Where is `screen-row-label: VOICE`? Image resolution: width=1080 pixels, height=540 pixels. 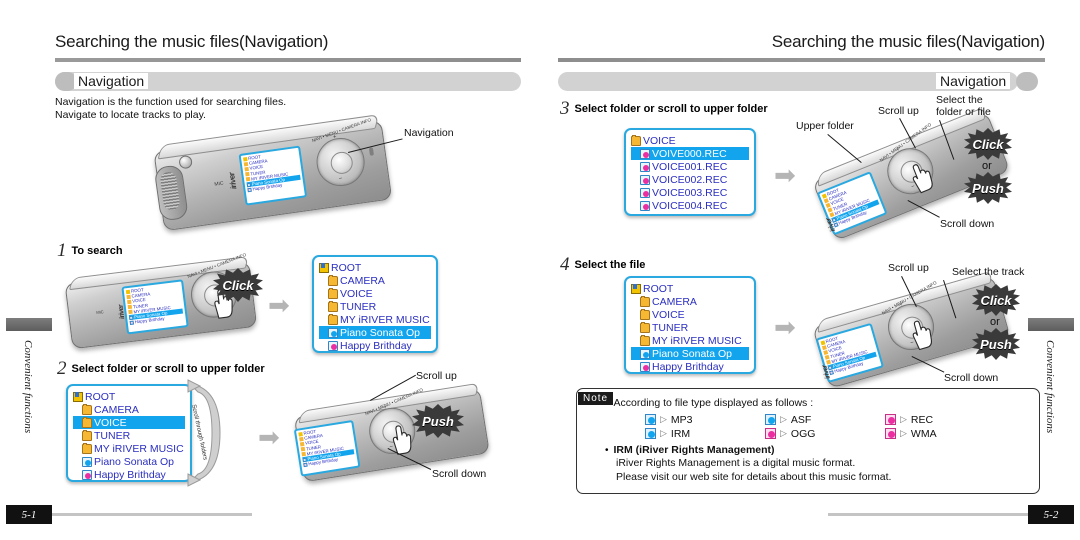
screen-row-label: VOICE is located at coordinates (668, 314).